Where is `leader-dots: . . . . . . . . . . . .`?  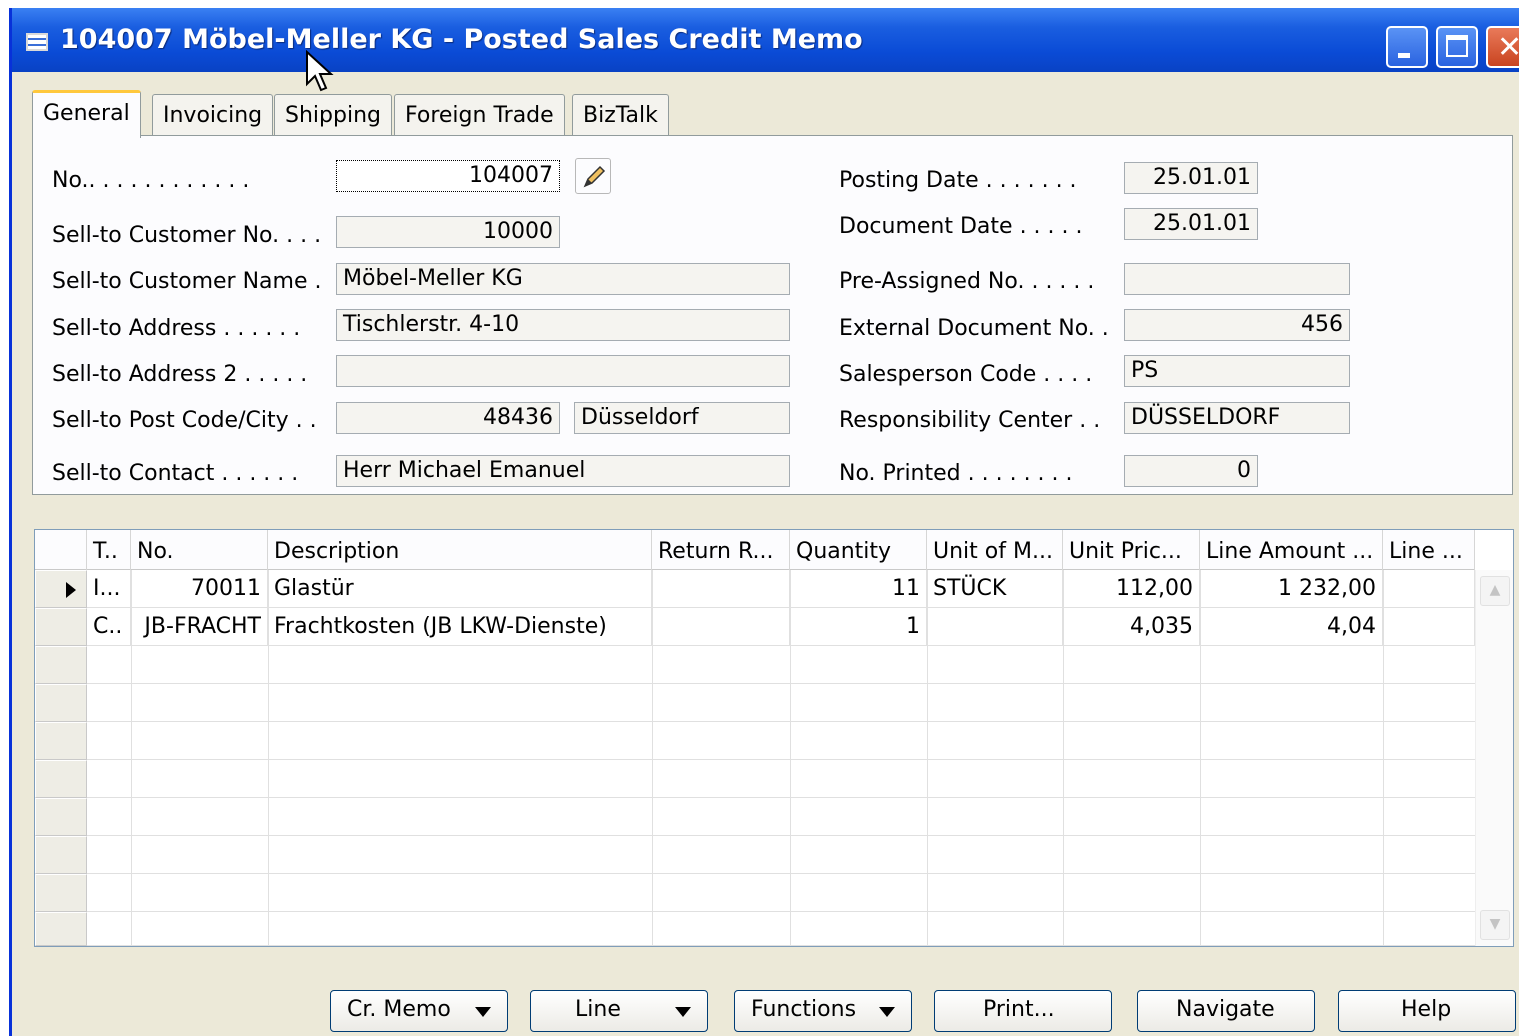 leader-dots: . . . . . . . . . . . . is located at coordinates (169, 180).